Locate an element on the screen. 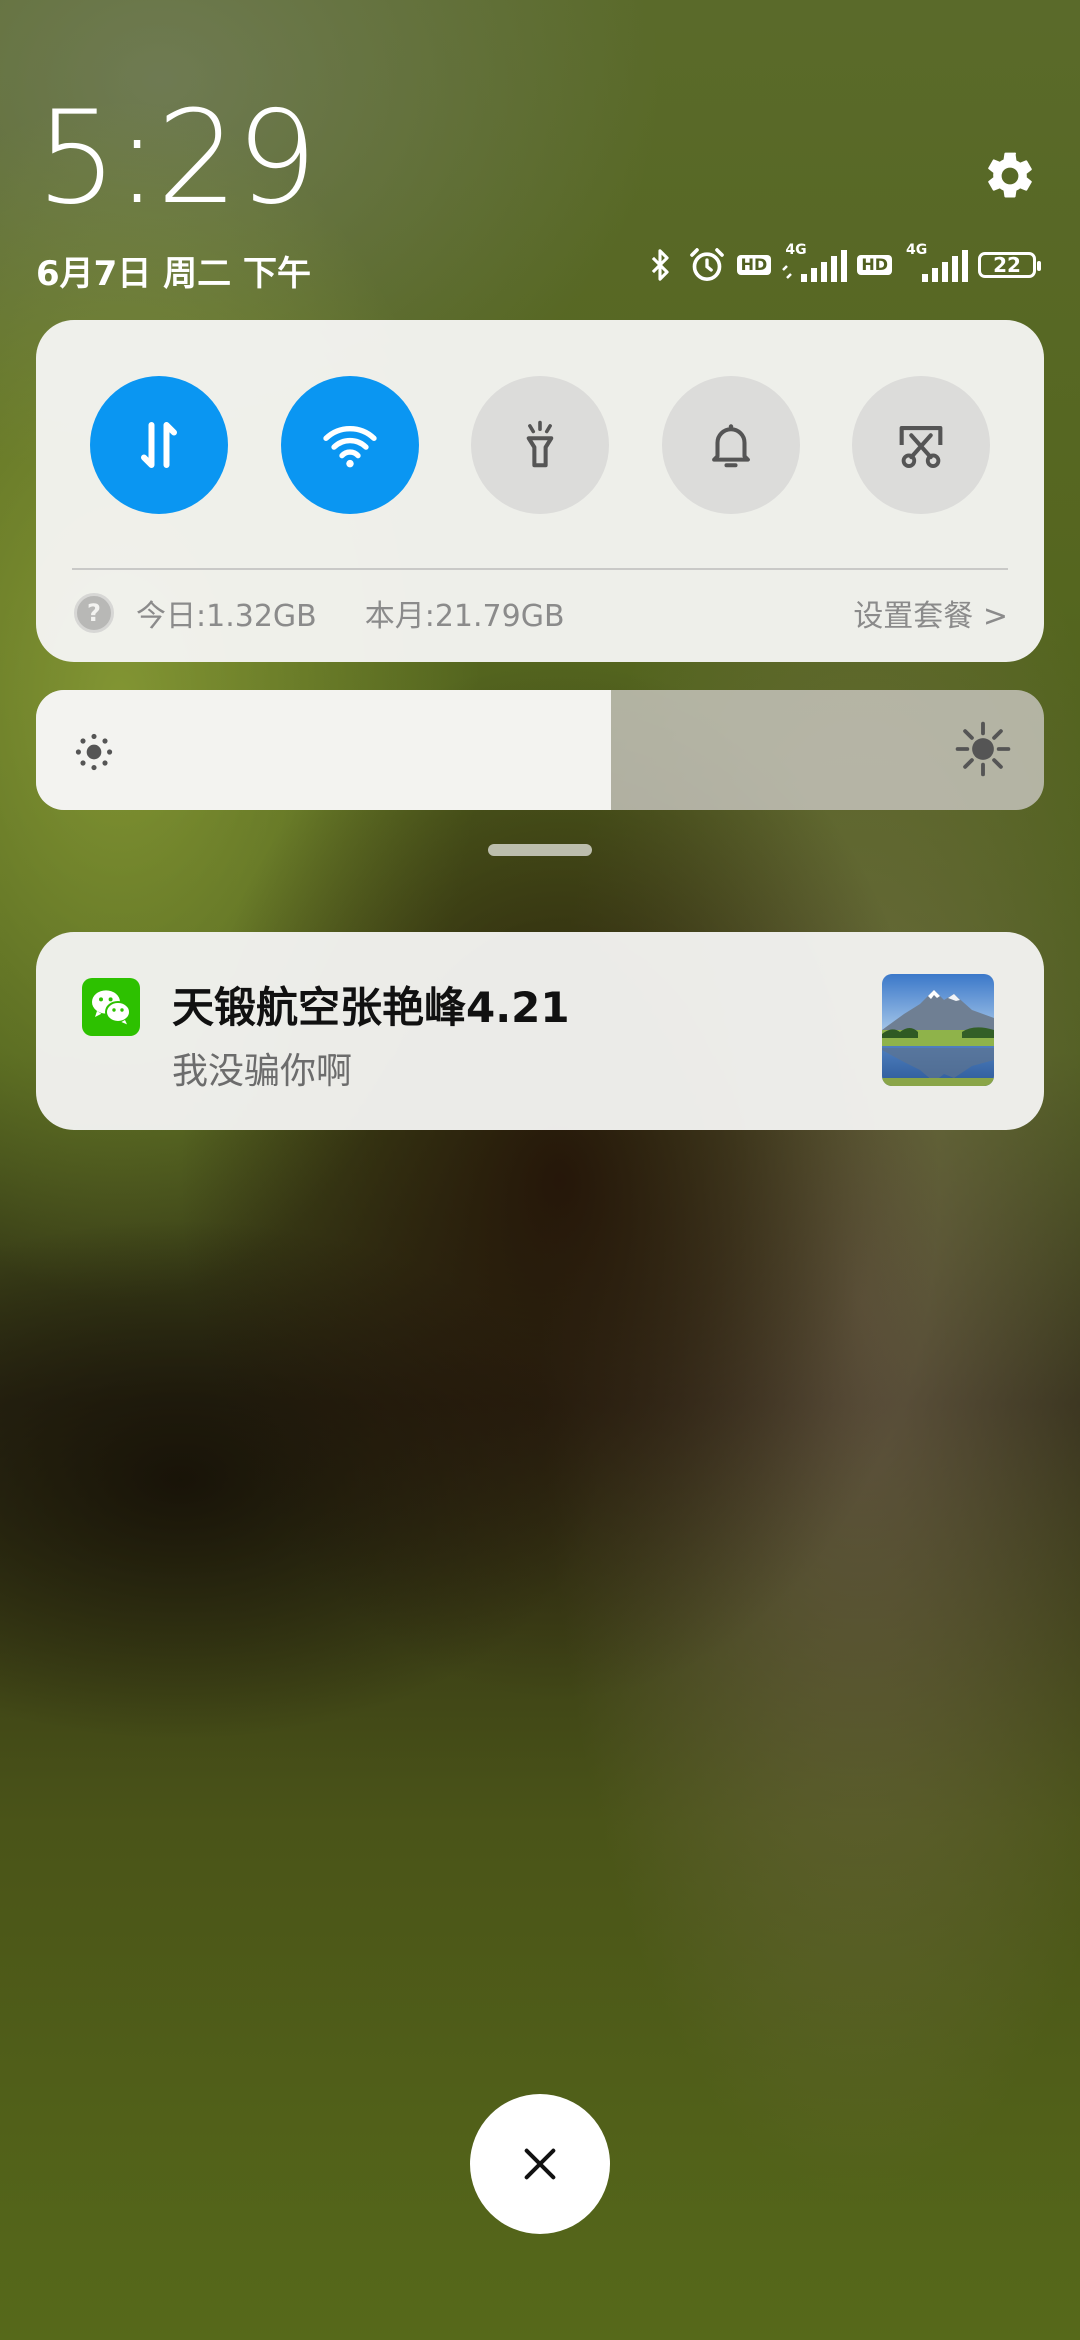  toggle-screenshot is located at coordinates (921, 445).